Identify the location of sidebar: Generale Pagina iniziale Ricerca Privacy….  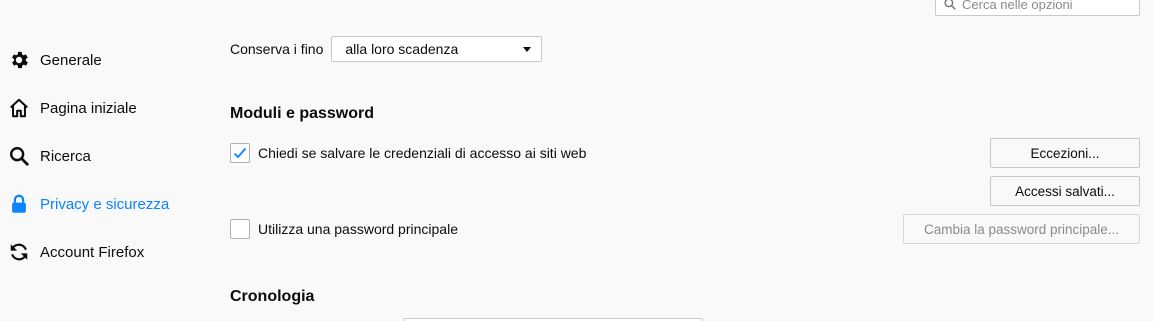
(100, 156).